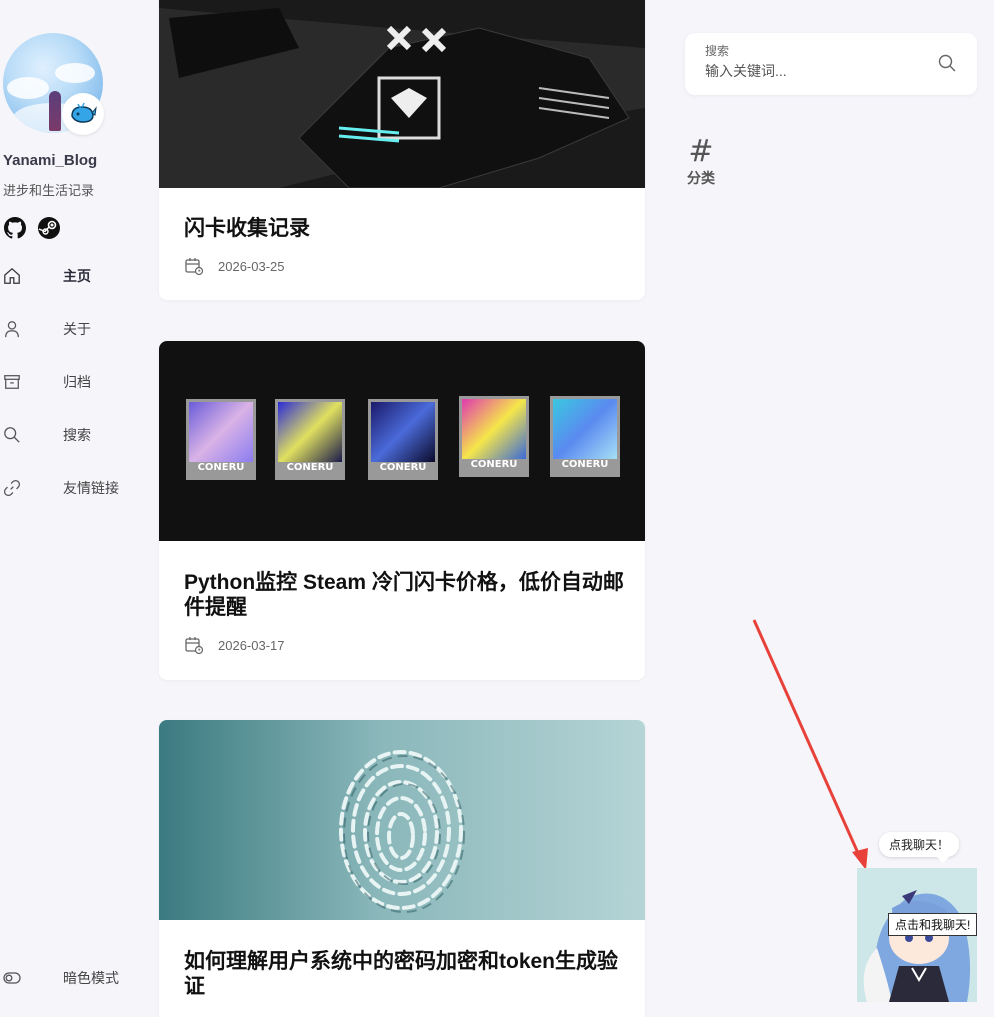 The height and width of the screenshot is (1017, 994). I want to click on post-card: 如何理解用户系统中的密码加密和token生成验证, so click(402, 868).